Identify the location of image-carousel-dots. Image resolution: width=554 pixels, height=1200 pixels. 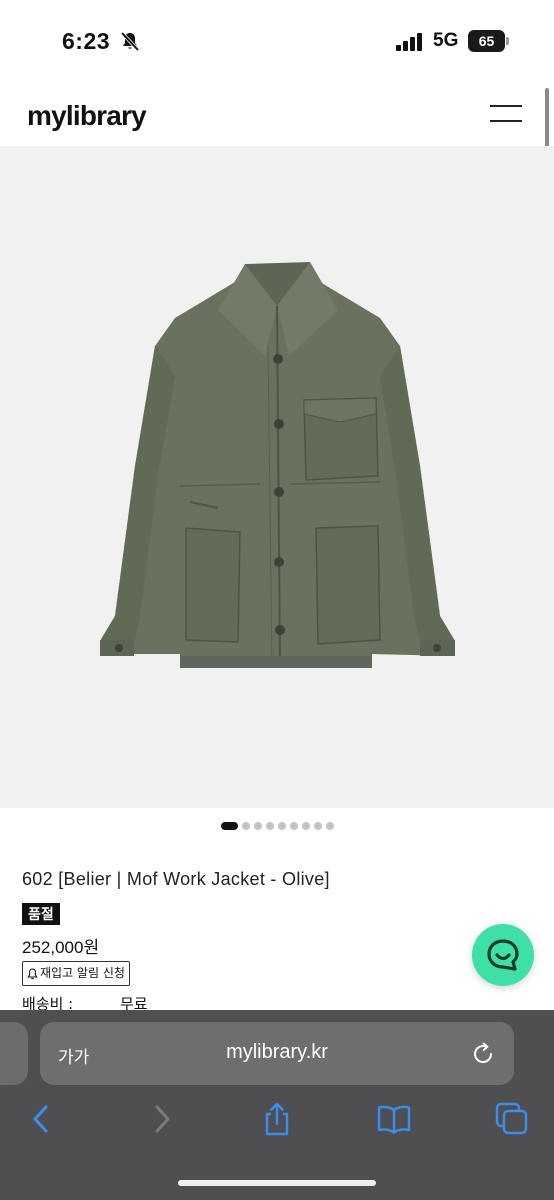
(277, 827).